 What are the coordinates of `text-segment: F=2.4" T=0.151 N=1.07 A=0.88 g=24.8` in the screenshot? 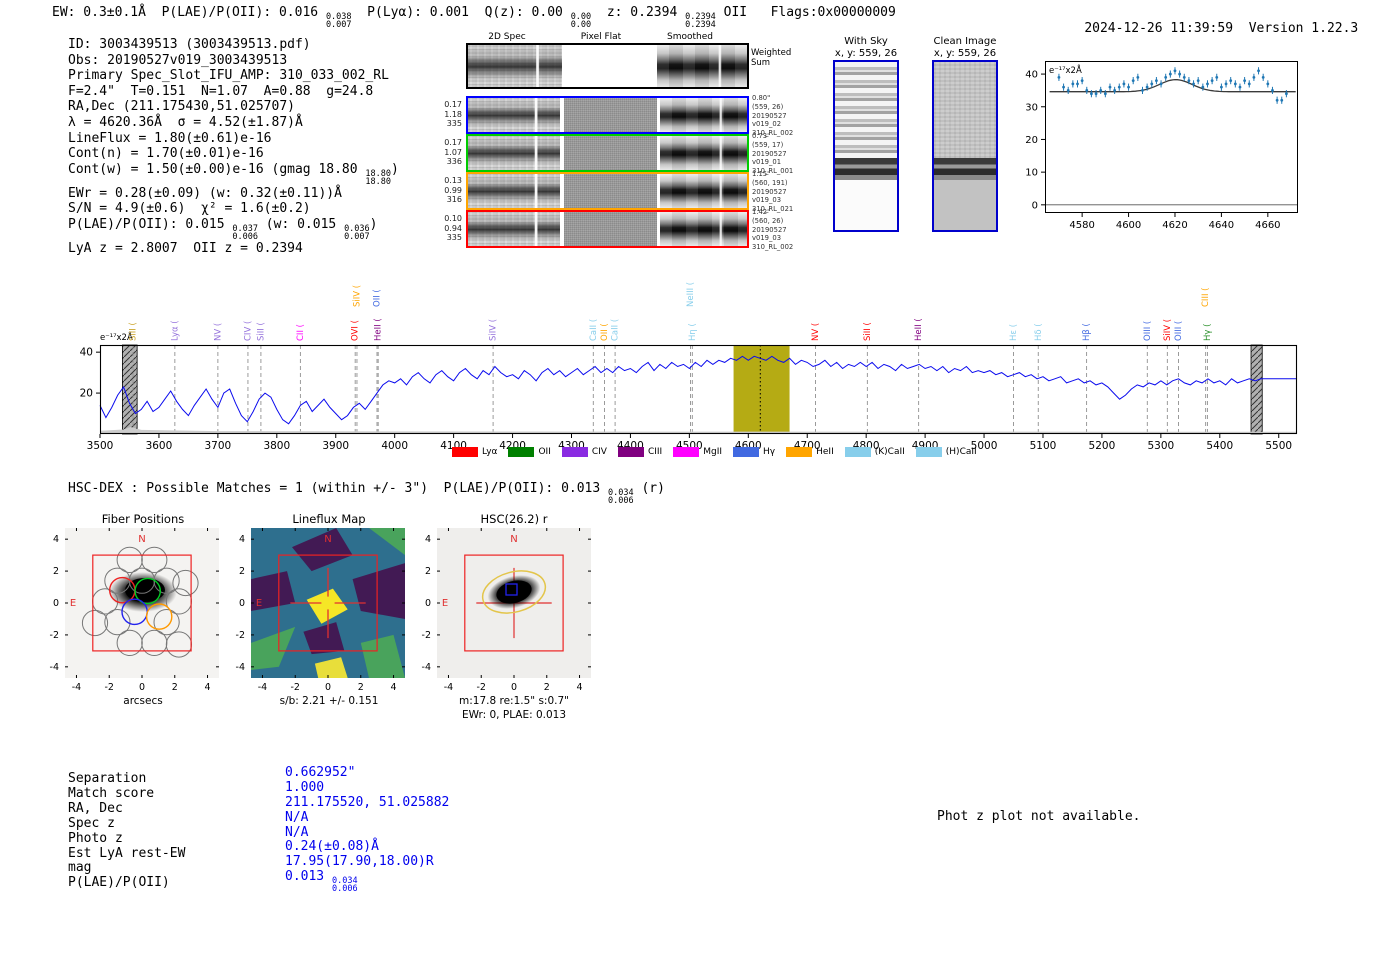 It's located at (221, 91).